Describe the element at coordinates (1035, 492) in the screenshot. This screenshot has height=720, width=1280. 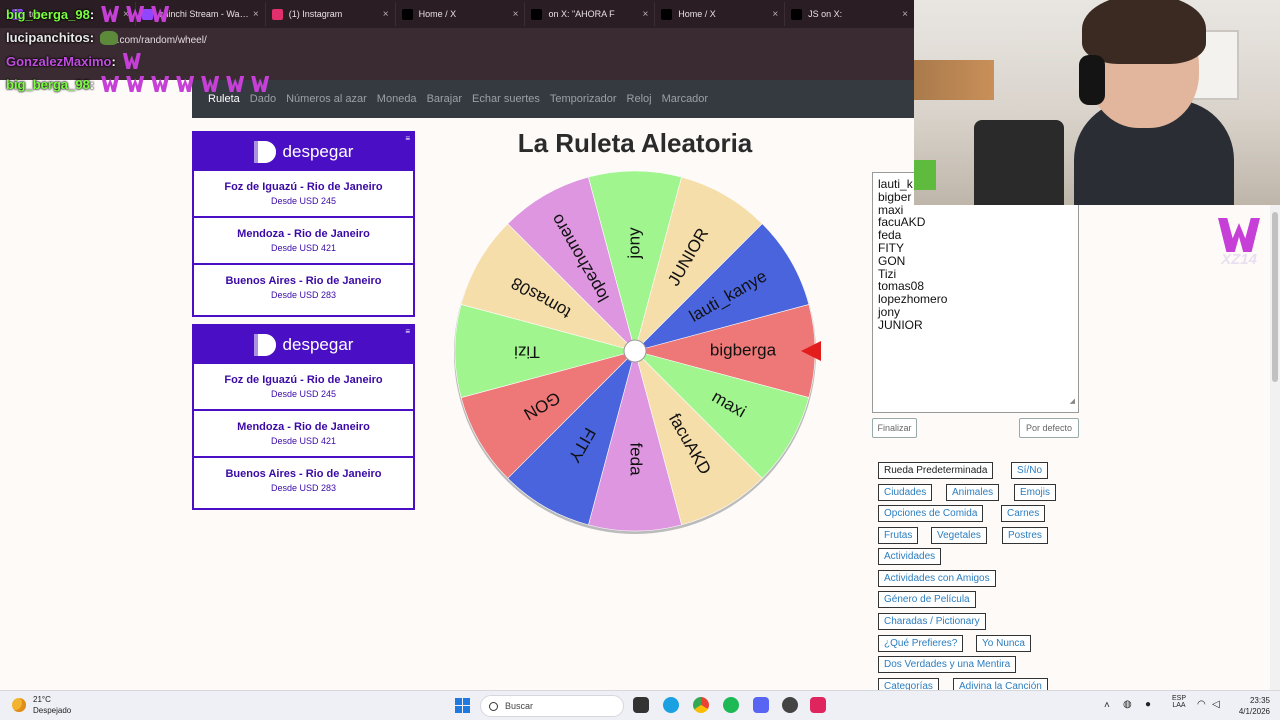
I see `preset-chip: Emojis` at that location.